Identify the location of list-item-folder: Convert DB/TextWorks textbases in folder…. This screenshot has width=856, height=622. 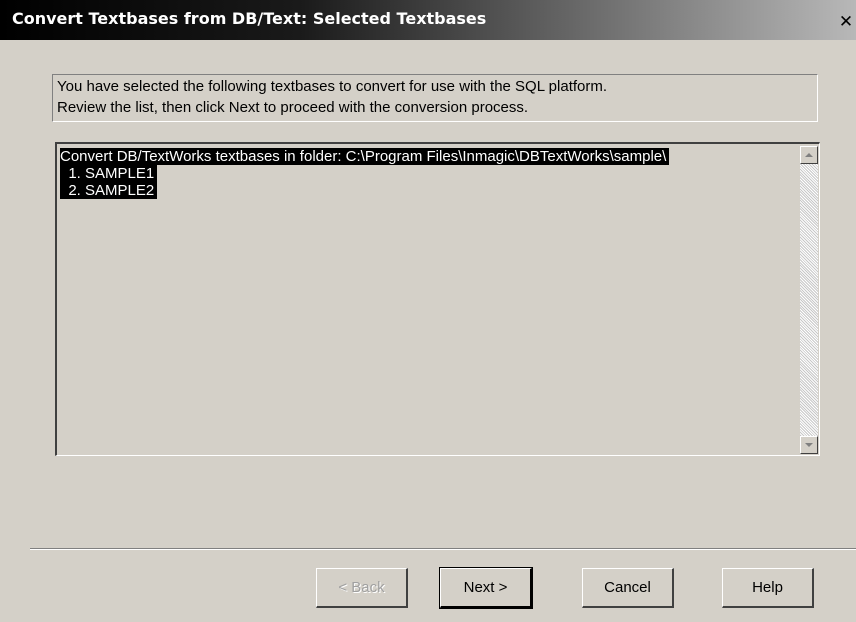
(365, 156).